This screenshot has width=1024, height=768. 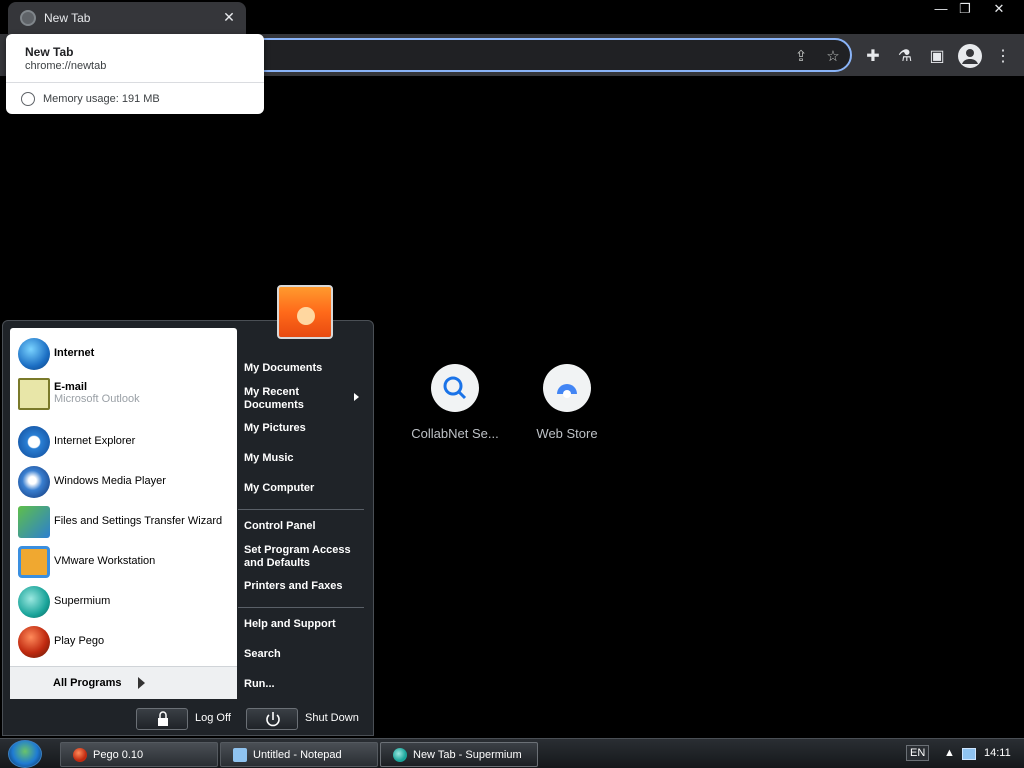 What do you see at coordinates (965, 9) in the screenshot?
I see `restore-icon: ❐` at bounding box center [965, 9].